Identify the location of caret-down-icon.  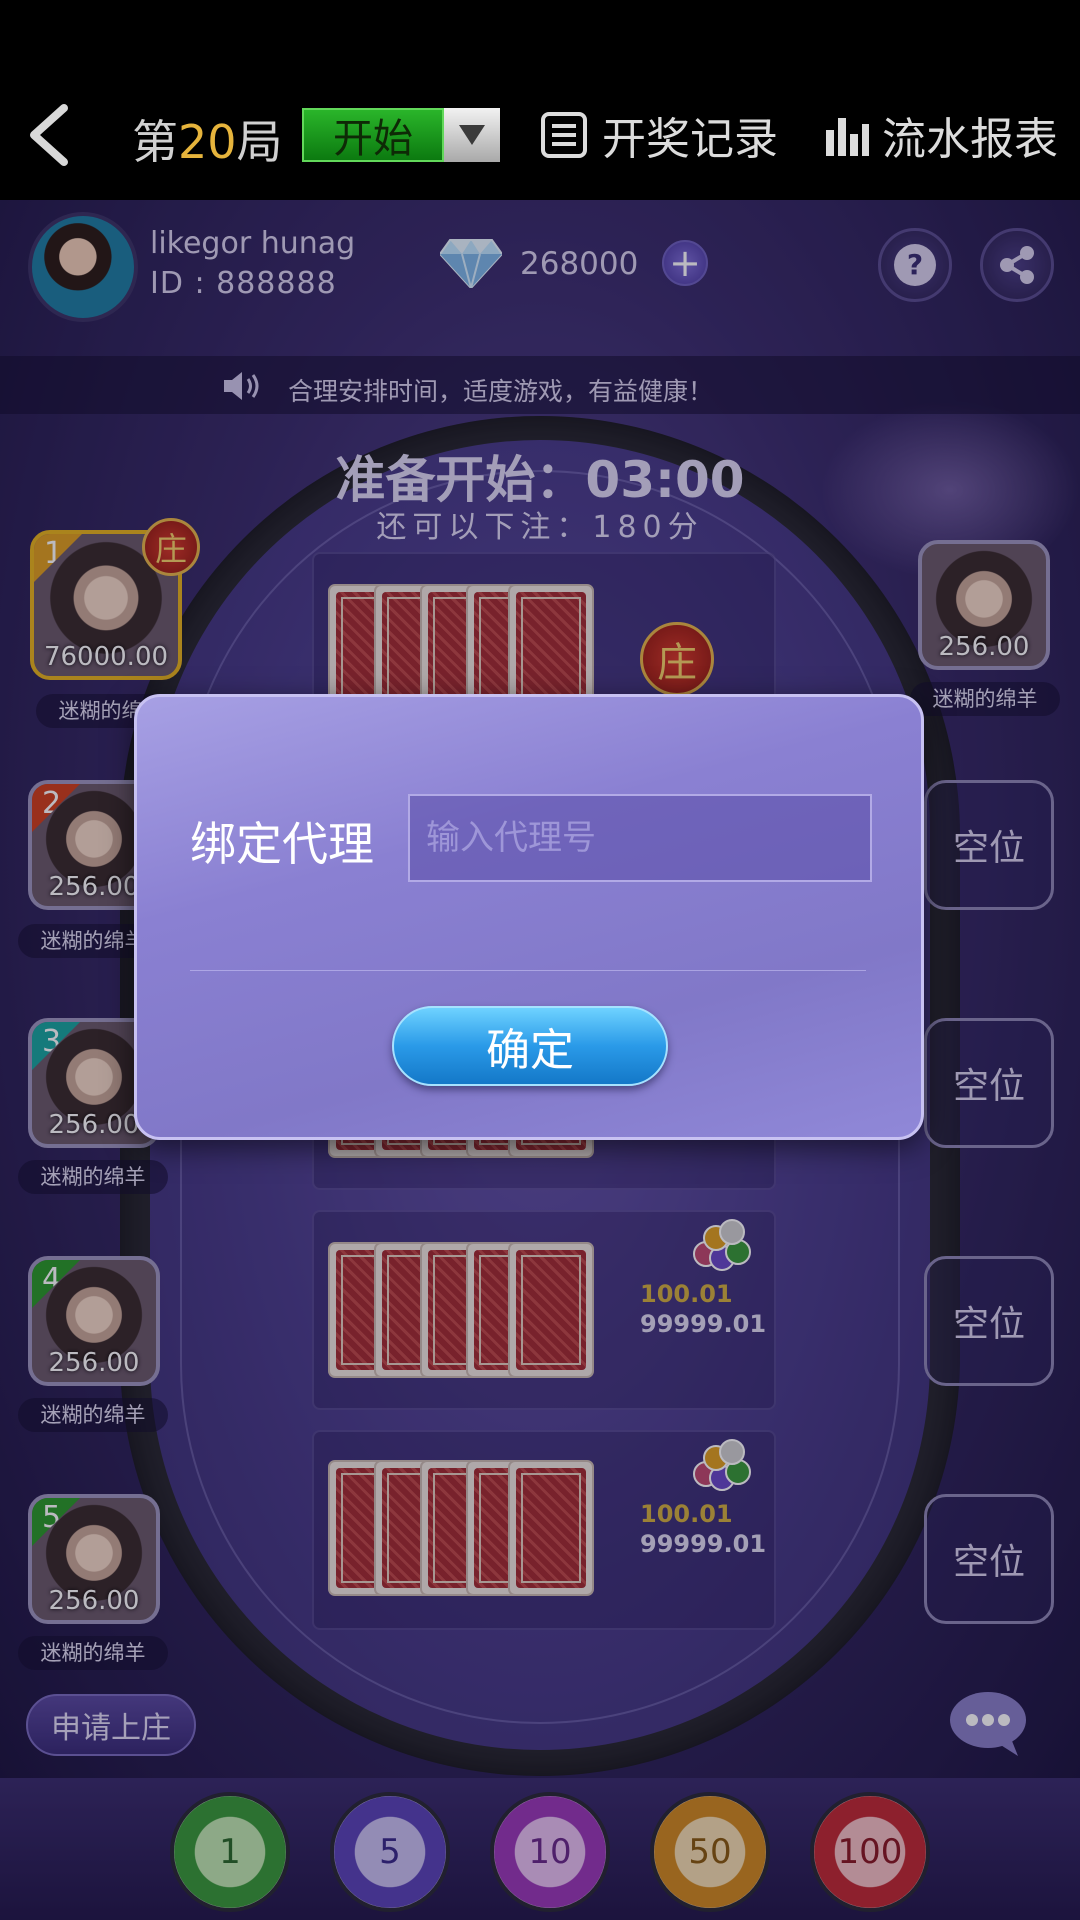
(472, 135).